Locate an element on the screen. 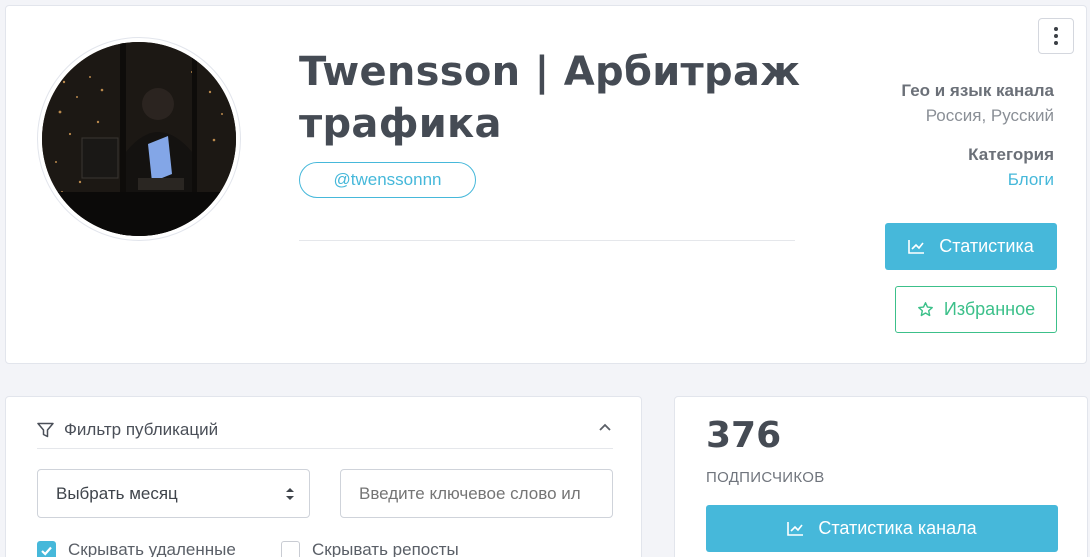  channel-handle-link: @twenssonnn is located at coordinates (387, 180).